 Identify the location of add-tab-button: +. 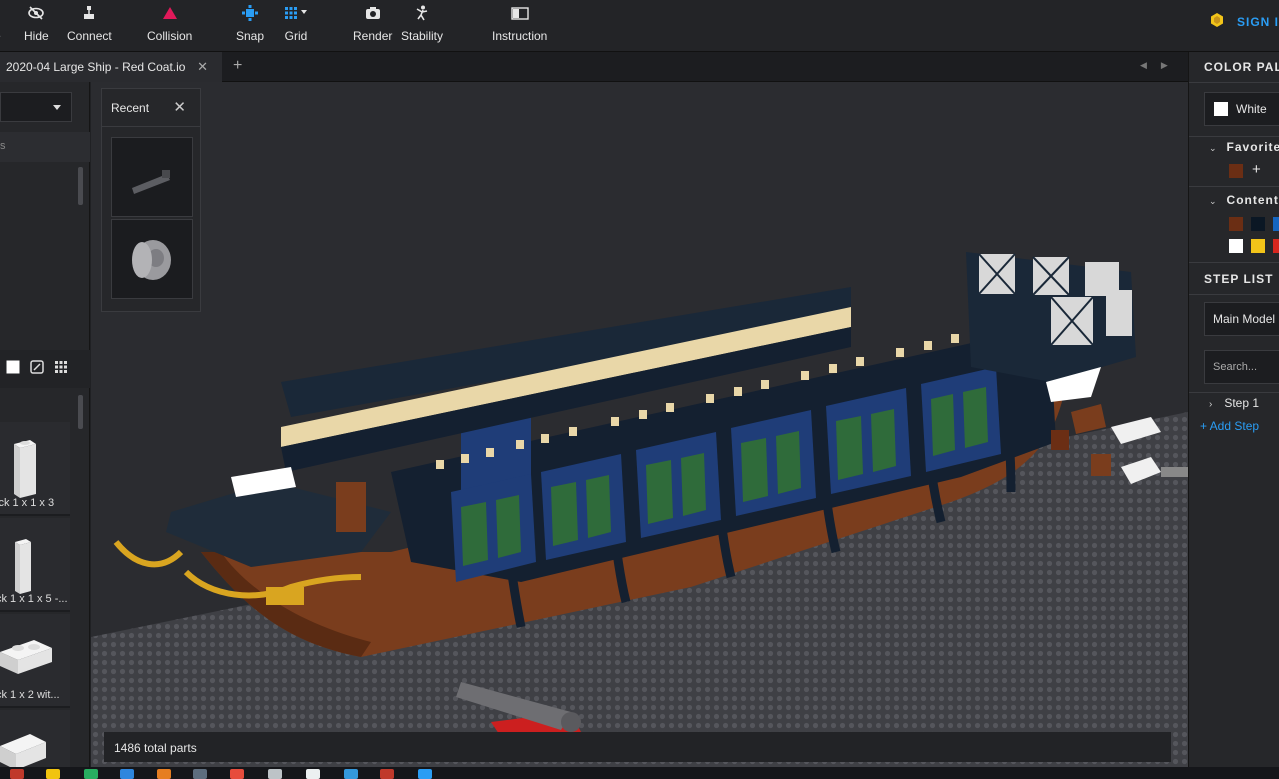
(237, 66).